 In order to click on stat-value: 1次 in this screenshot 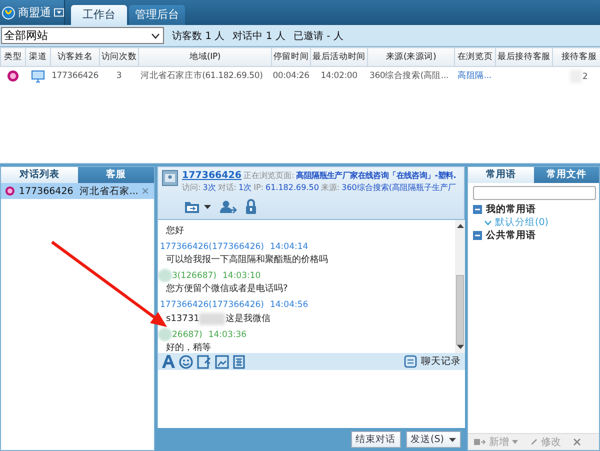, I will do `click(245, 187)`.